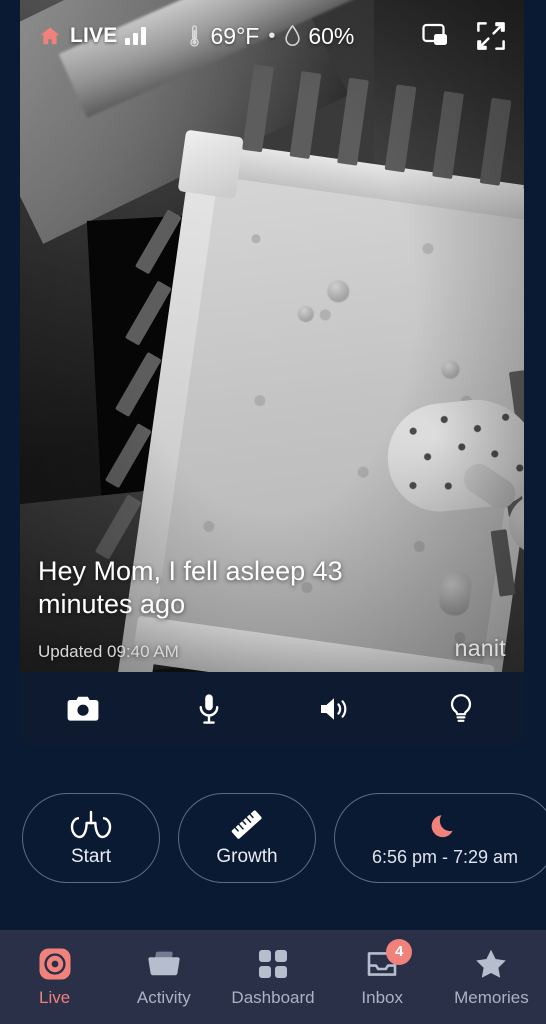  I want to click on nav-inbox: 4 Inbox, so click(382, 977).